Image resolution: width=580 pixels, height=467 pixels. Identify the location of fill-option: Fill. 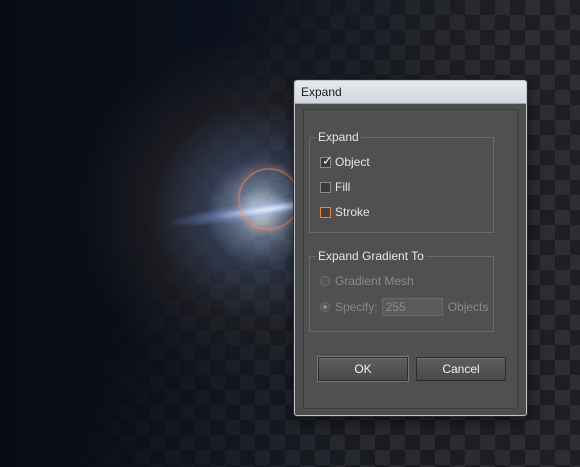
(335, 187).